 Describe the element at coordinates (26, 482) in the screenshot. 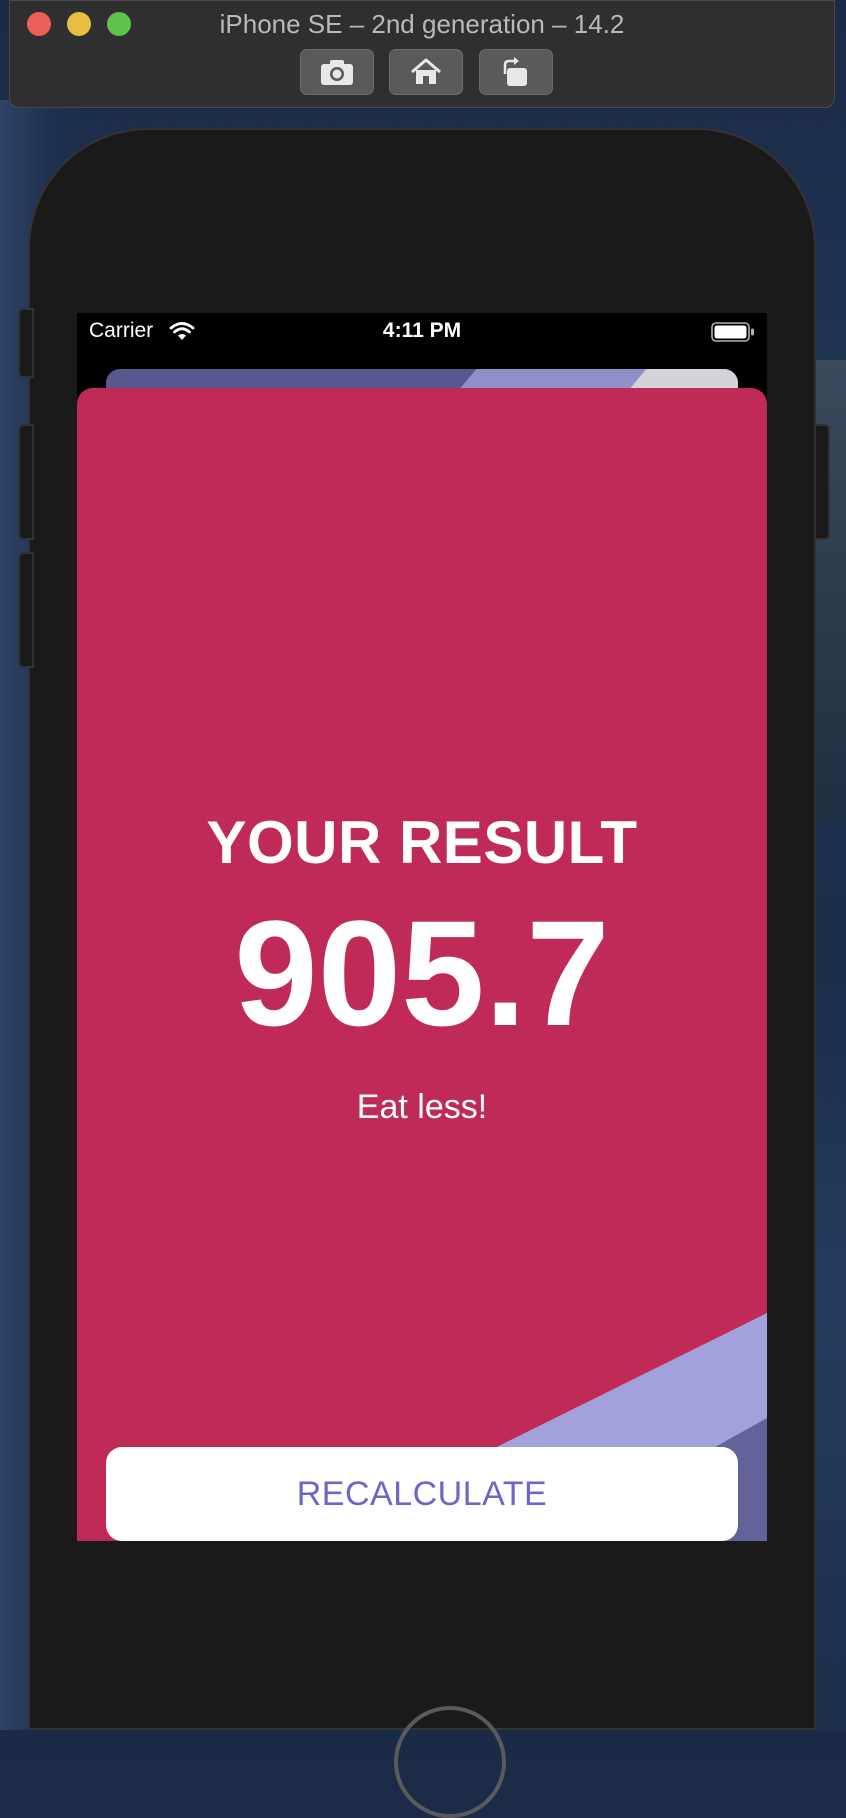

I see `volume-up-button` at that location.